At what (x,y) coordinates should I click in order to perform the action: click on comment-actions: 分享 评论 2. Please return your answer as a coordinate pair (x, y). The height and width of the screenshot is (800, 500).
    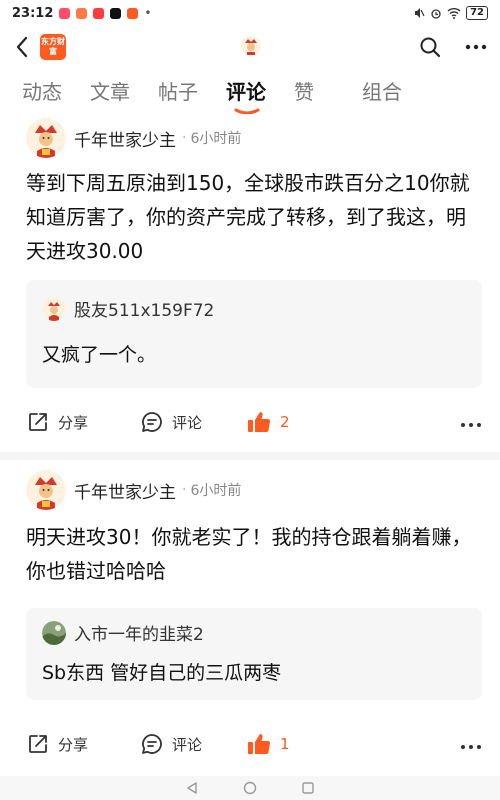
    Looking at the image, I should click on (254, 422).